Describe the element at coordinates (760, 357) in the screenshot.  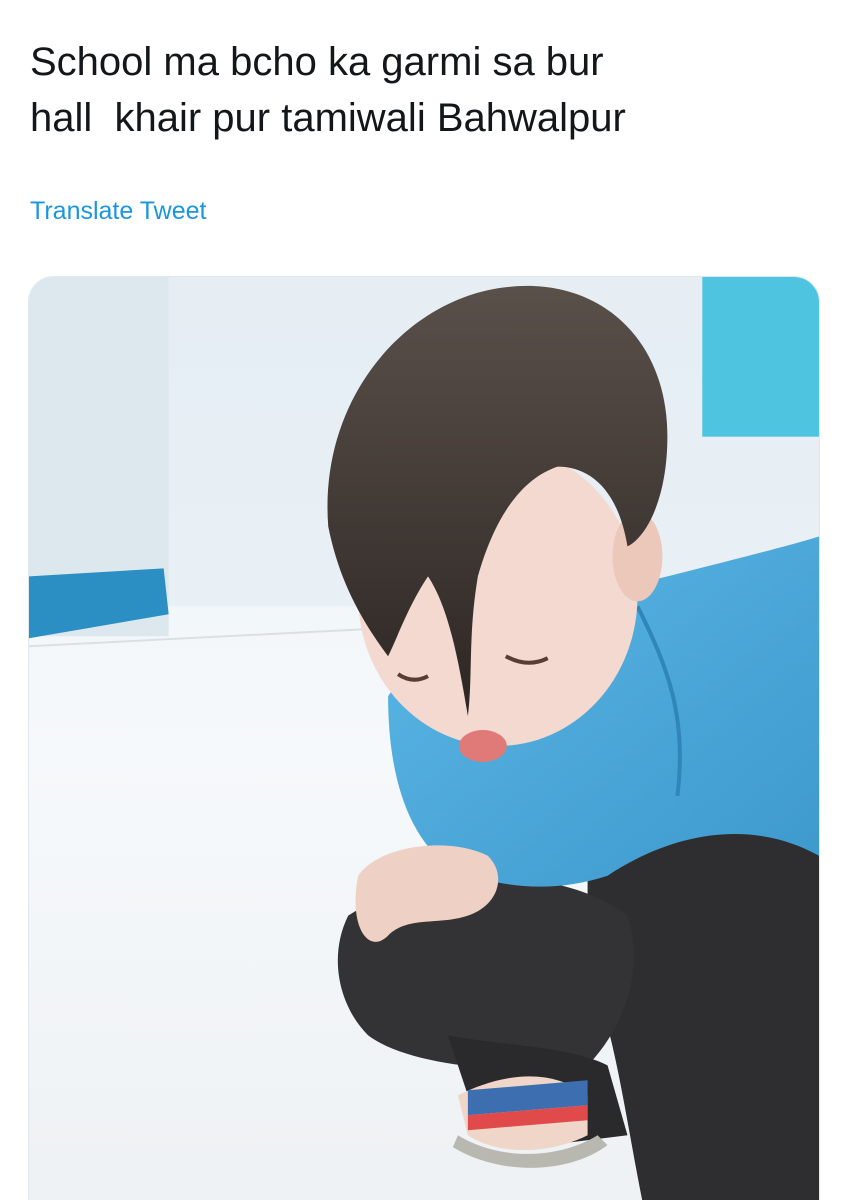
I see `blue-door` at that location.